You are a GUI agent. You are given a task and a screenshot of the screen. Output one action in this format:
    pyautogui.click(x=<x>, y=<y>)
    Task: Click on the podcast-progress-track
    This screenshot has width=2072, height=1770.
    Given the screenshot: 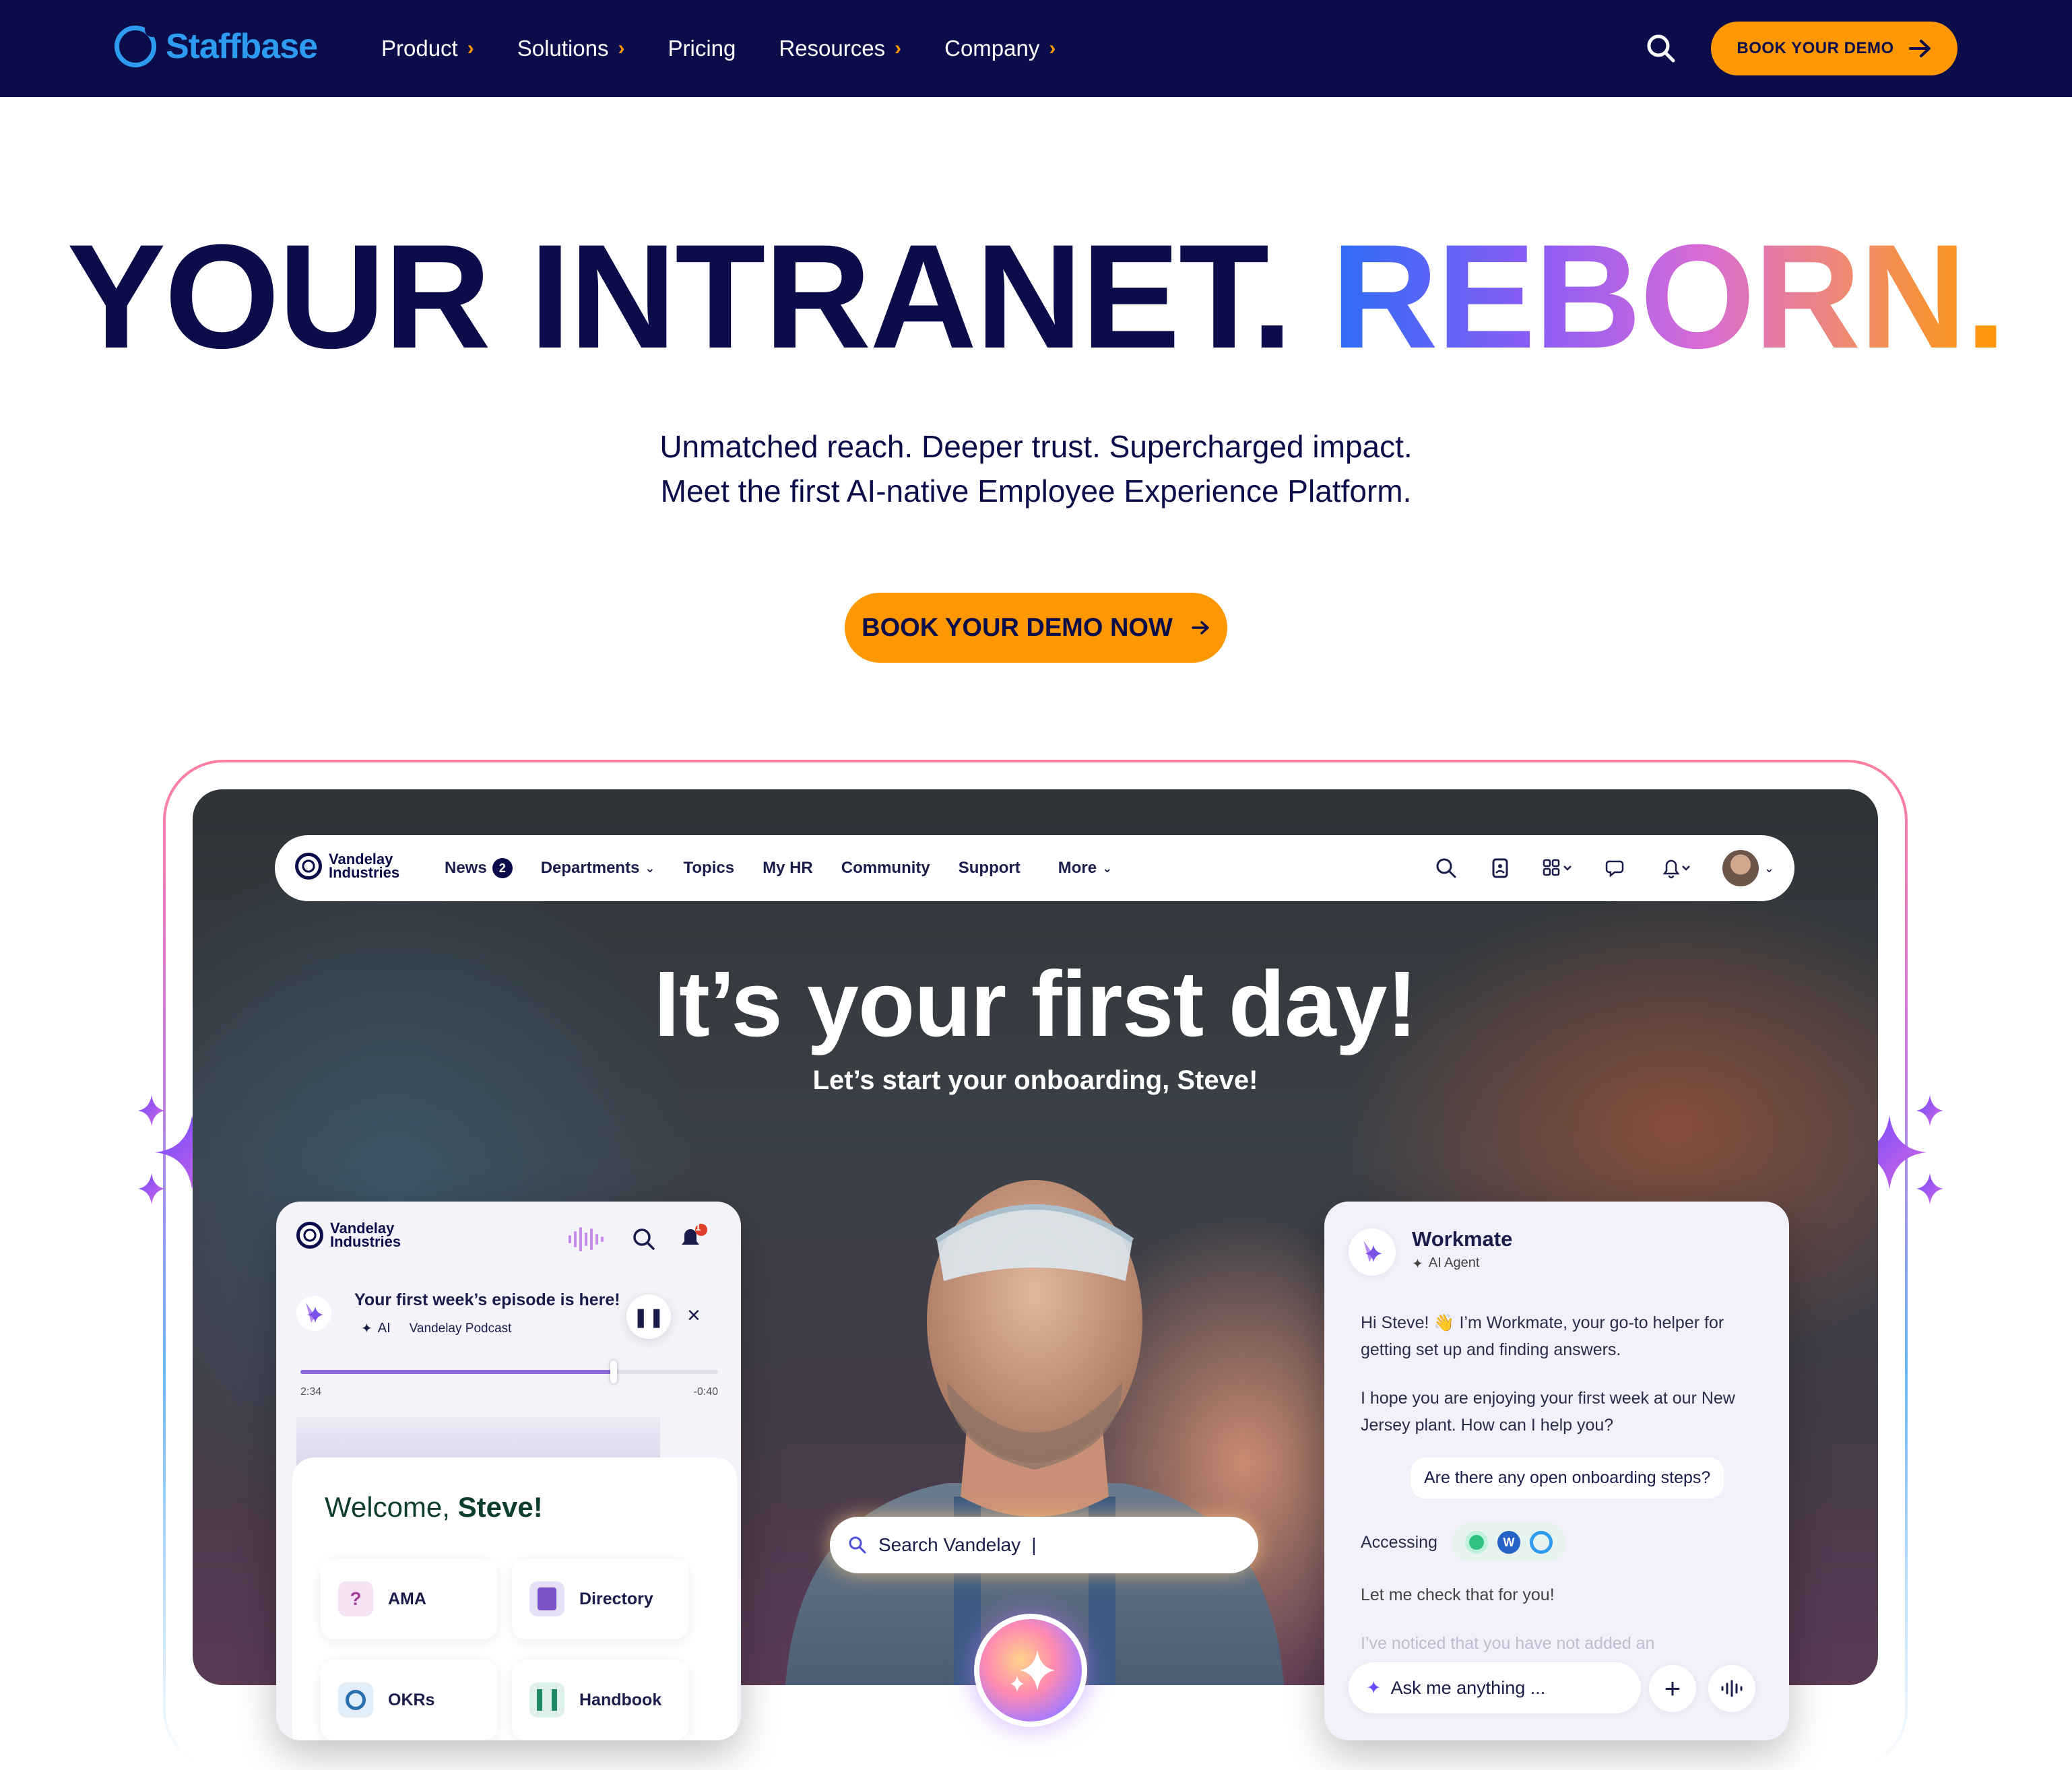 What is the action you would take?
    pyautogui.click(x=509, y=1372)
    